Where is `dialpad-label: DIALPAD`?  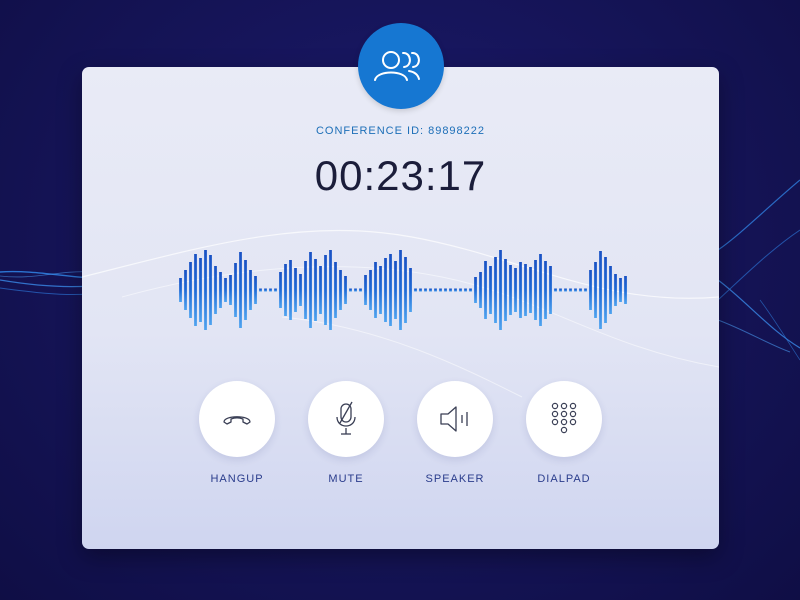
dialpad-label: DIALPAD is located at coordinates (564, 479).